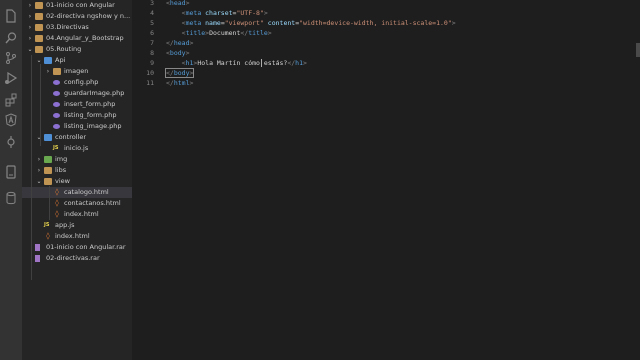  What do you see at coordinates (179, 83) in the screenshot?
I see `code-line: </html>` at bounding box center [179, 83].